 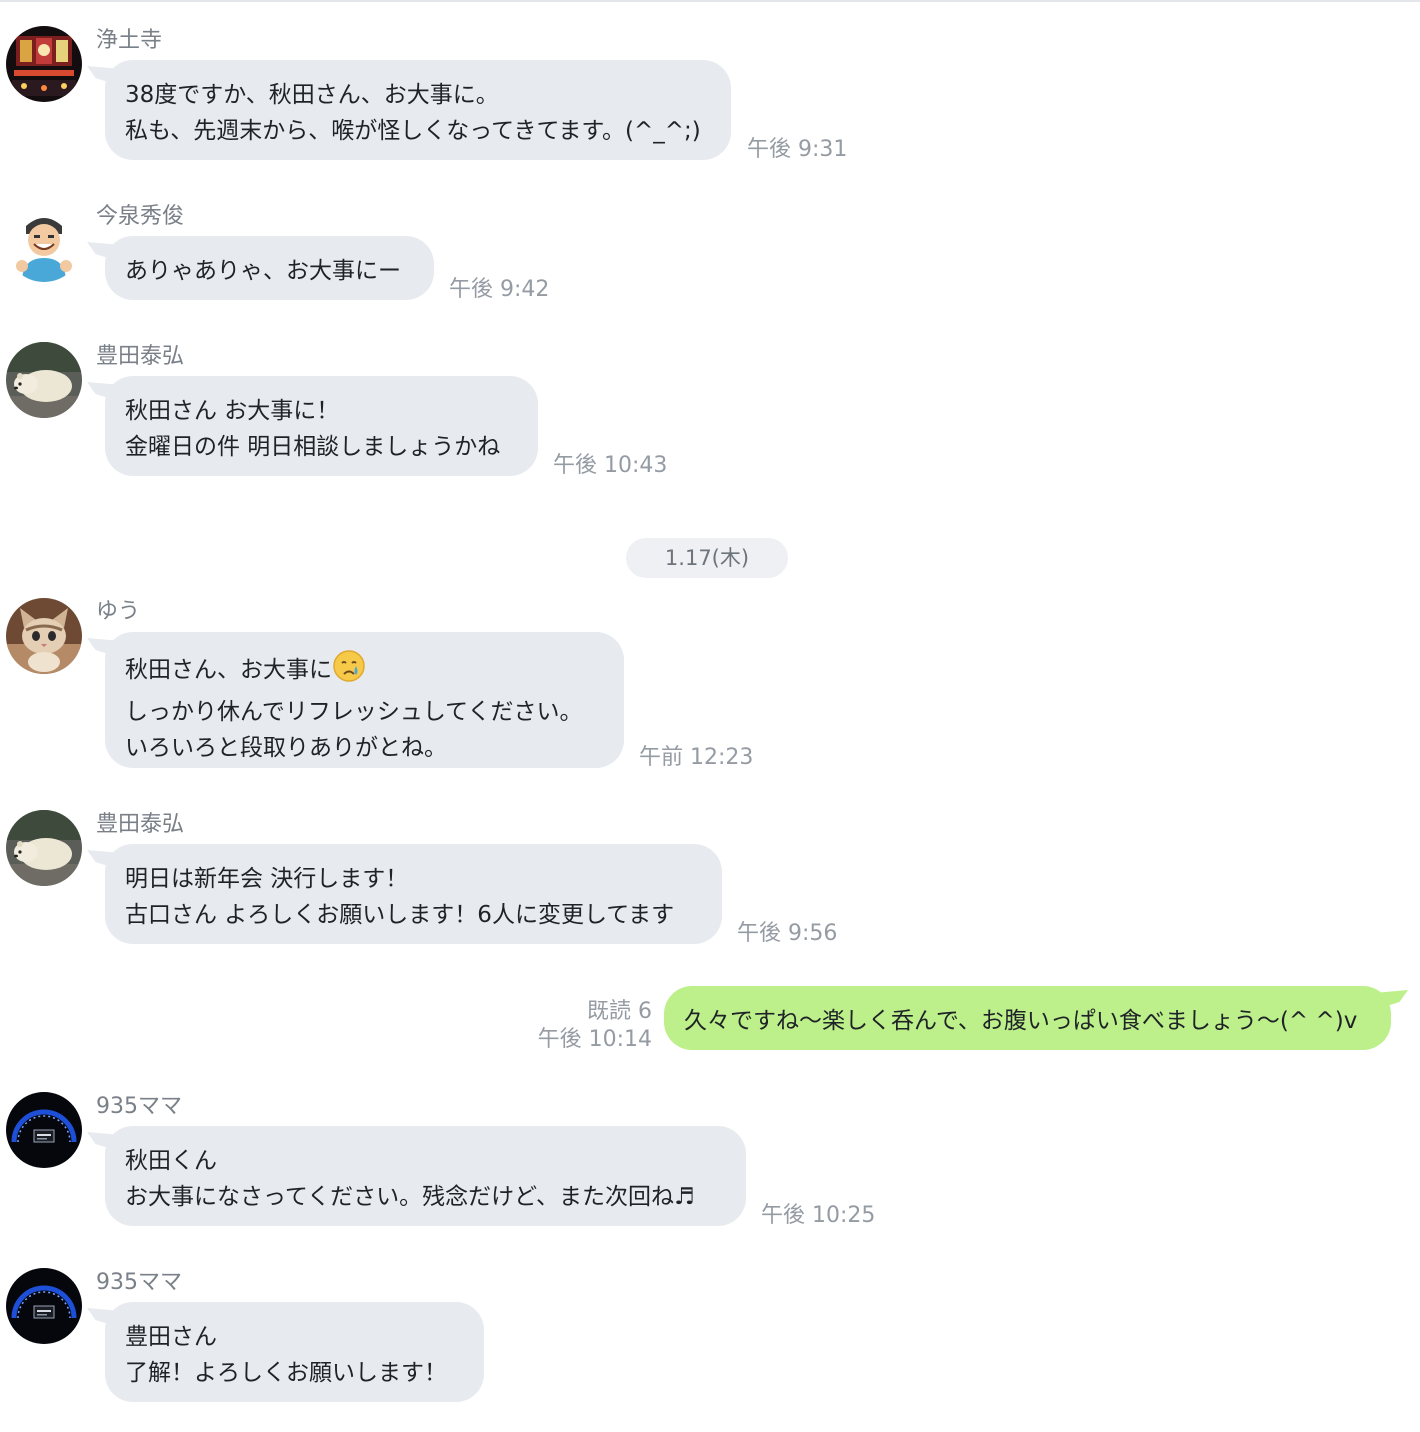 What do you see at coordinates (818, 1215) in the screenshot?
I see `message-time: 午後 10:25` at bounding box center [818, 1215].